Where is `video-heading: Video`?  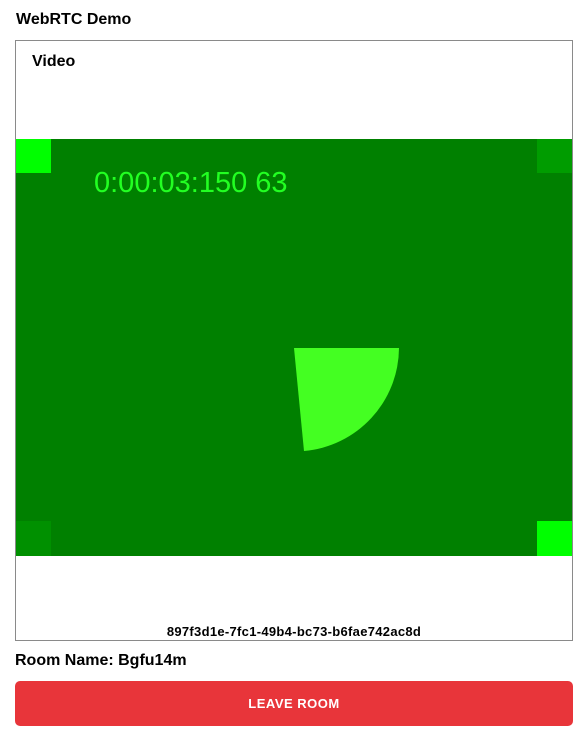
video-heading: Video is located at coordinates (54, 61).